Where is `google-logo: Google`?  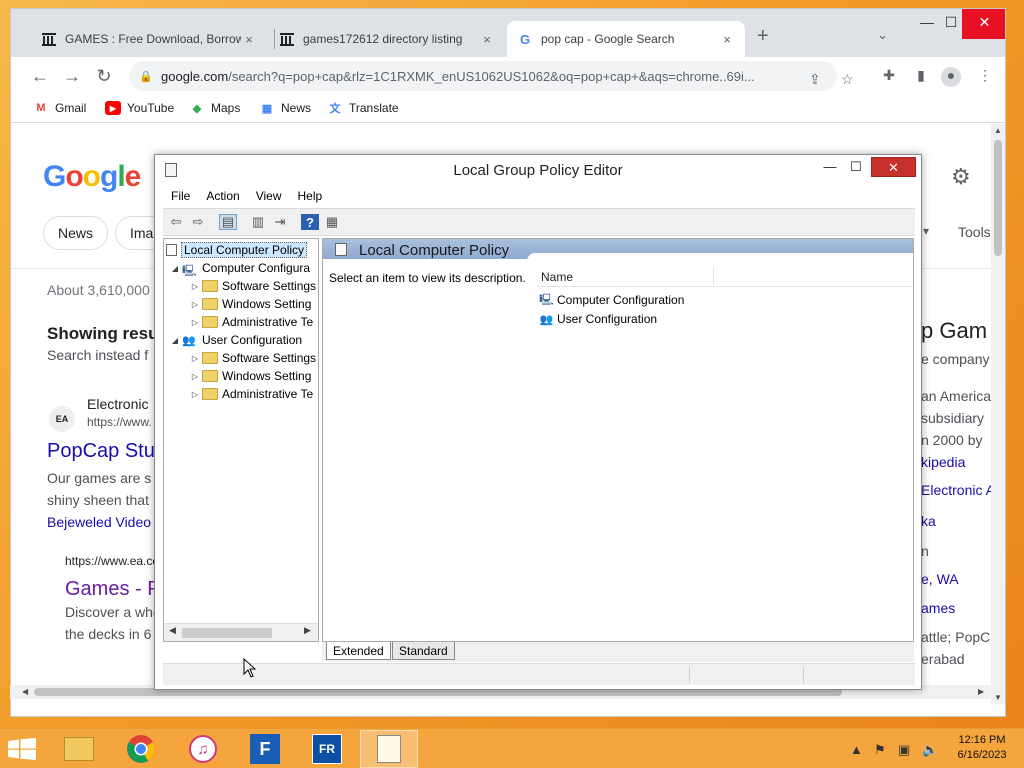
google-logo: Google is located at coordinates (92, 177).